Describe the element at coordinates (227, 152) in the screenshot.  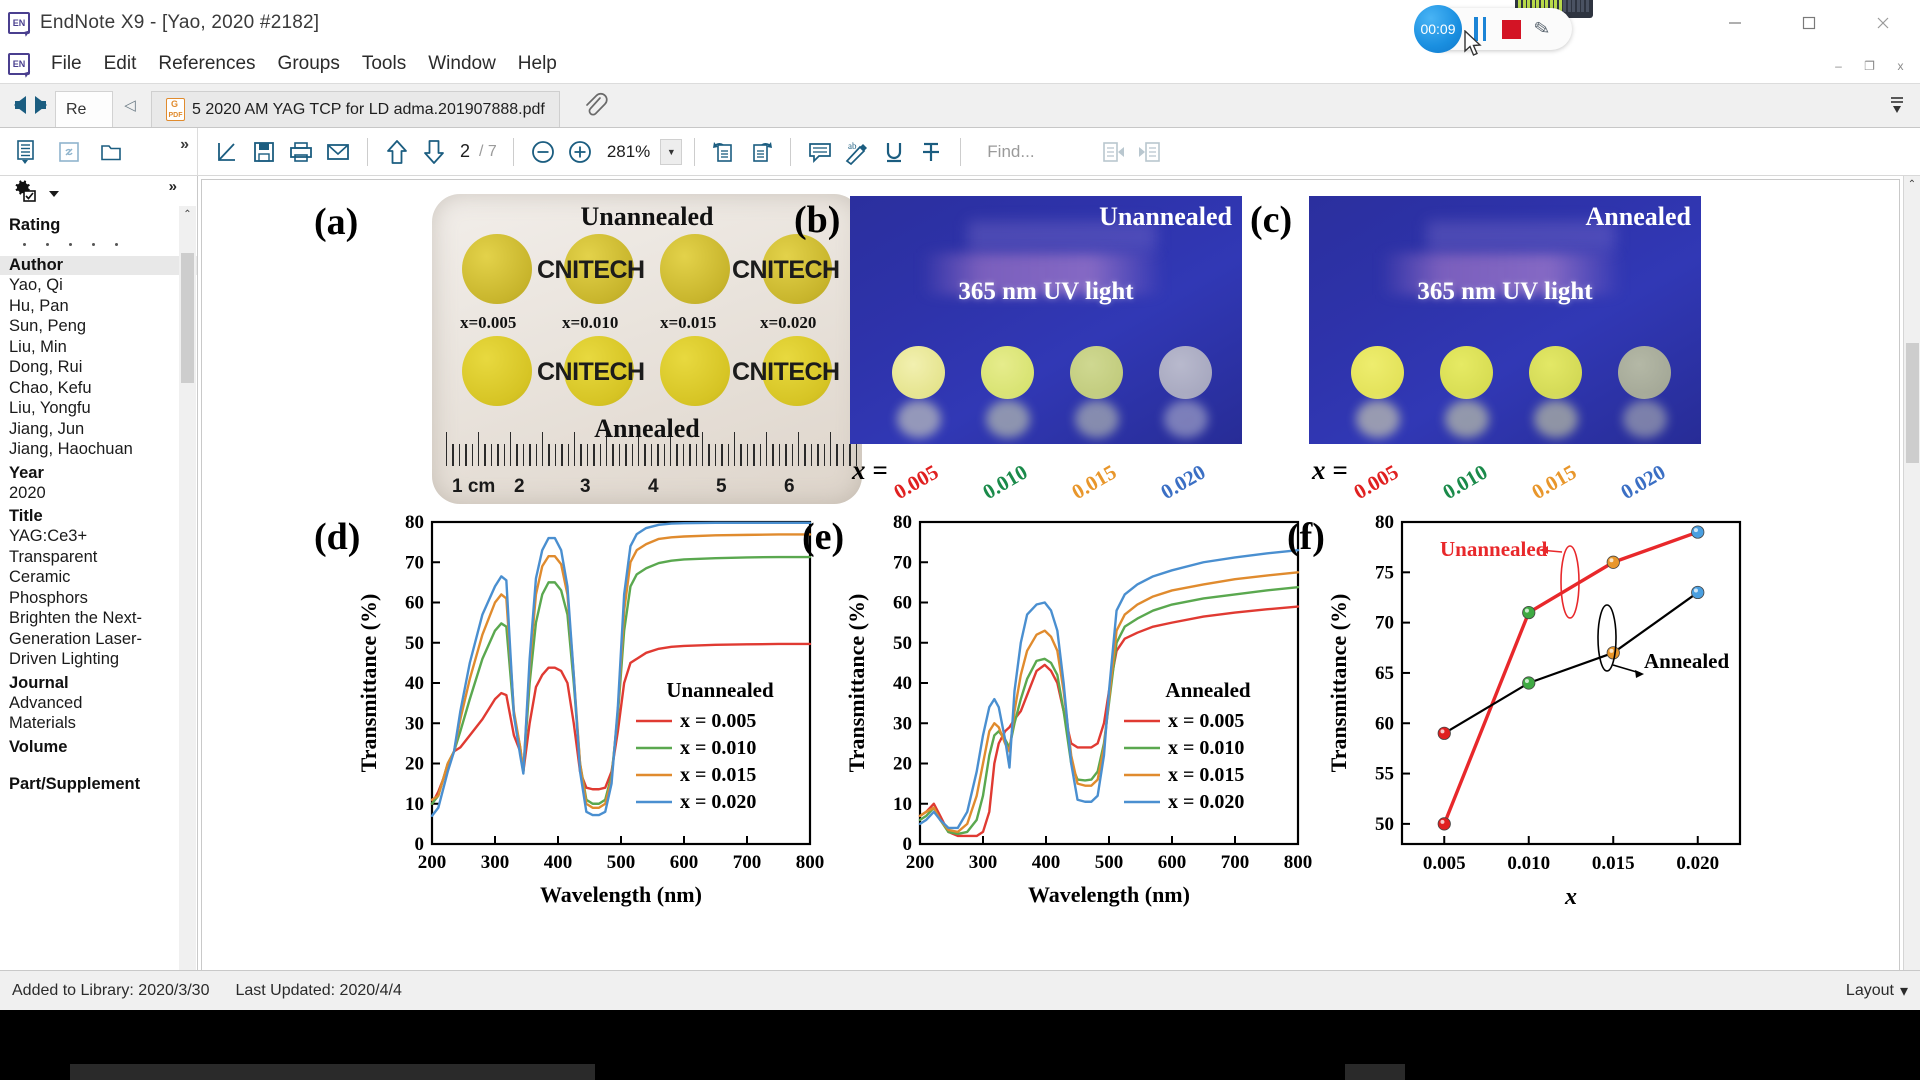
I see `open-in-new-icon` at that location.